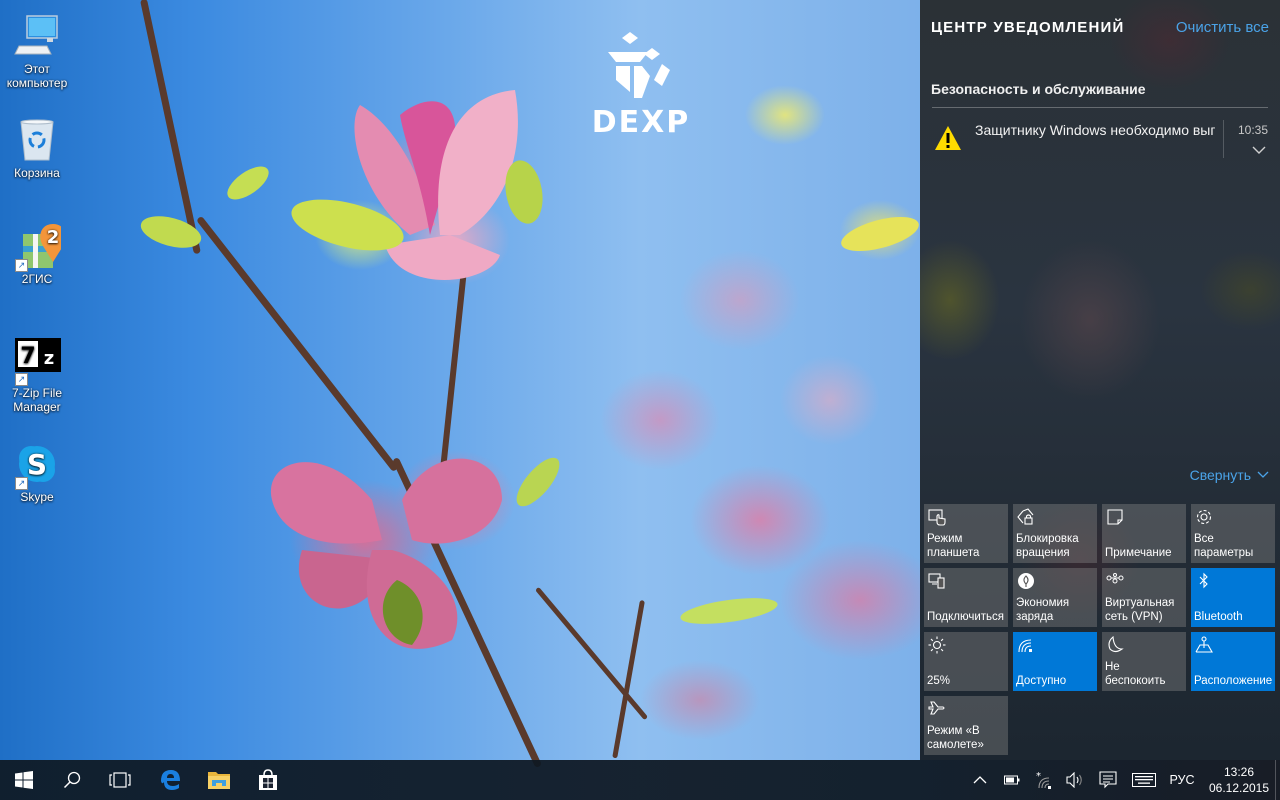 The height and width of the screenshot is (800, 1280). What do you see at coordinates (37, 173) in the screenshot?
I see `desktop-icon-label: Корзина` at bounding box center [37, 173].